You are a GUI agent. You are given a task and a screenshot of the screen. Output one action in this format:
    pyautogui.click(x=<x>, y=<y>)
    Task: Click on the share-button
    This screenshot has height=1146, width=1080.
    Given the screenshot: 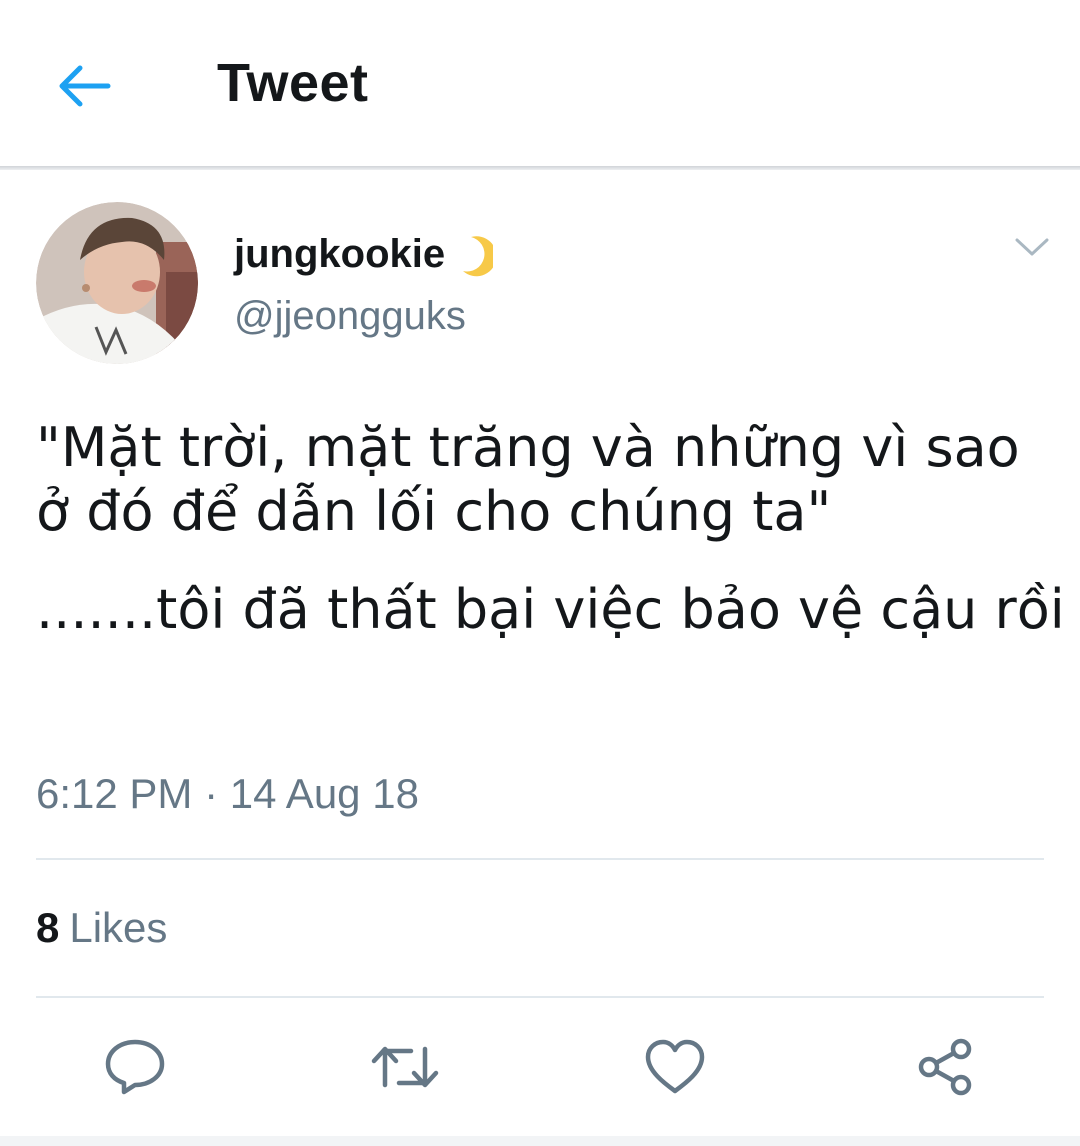 What is the action you would take?
    pyautogui.click(x=945, y=1067)
    